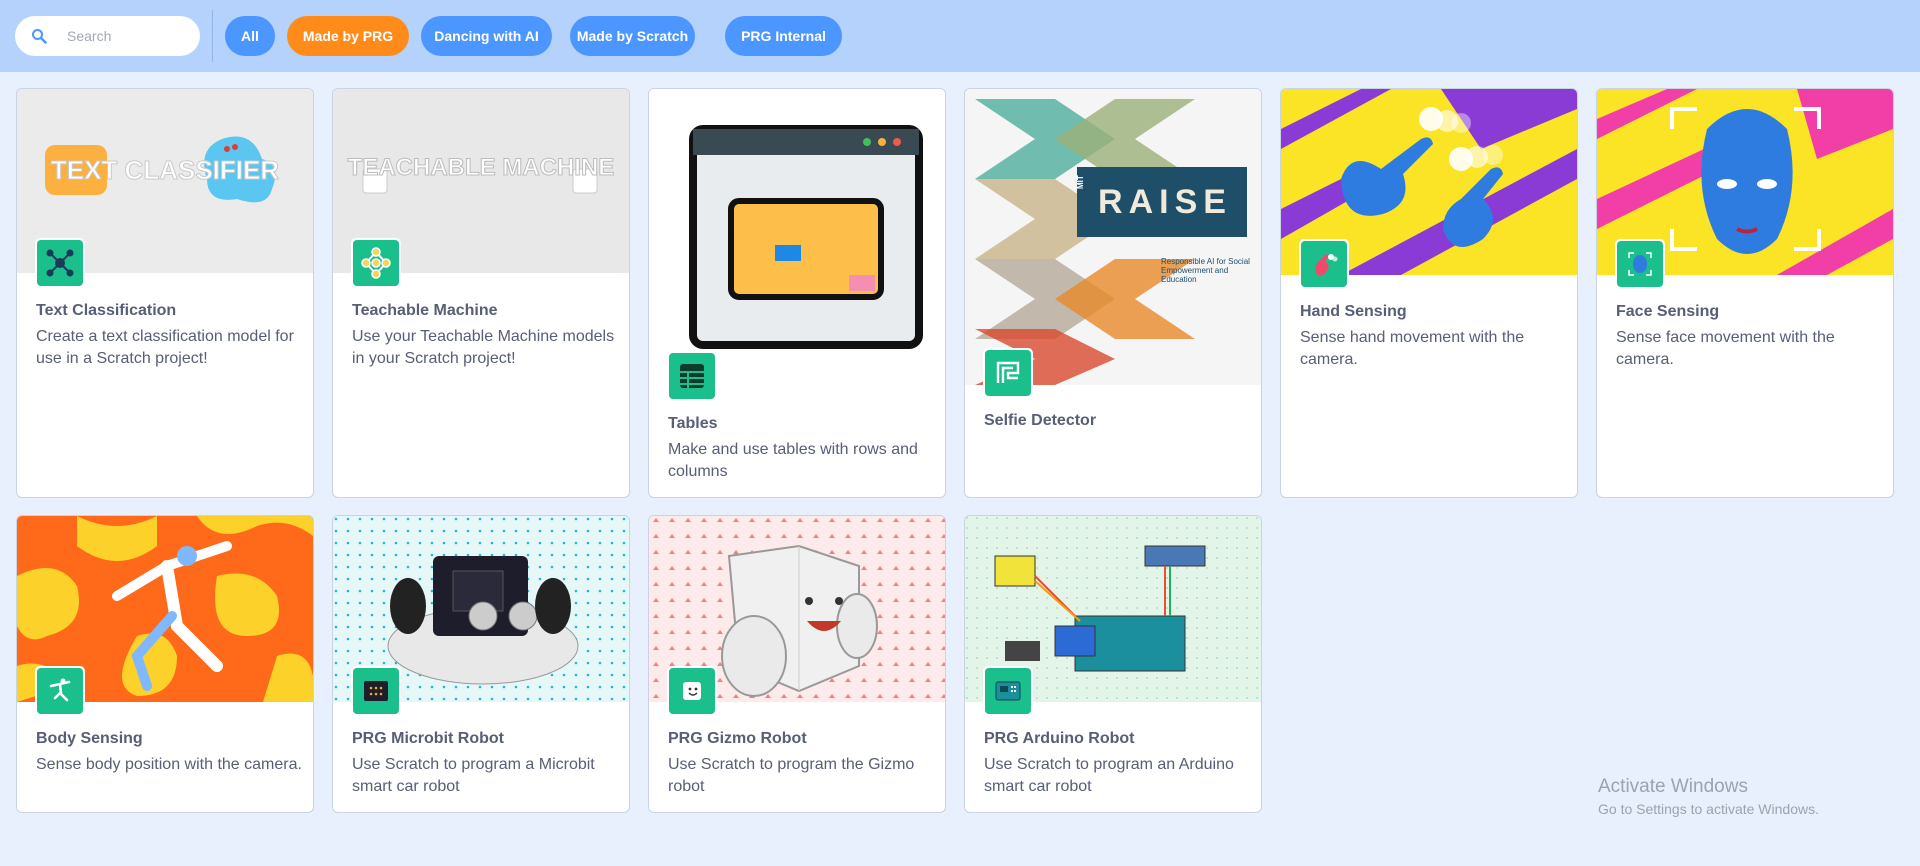 Image resolution: width=1920 pixels, height=866 pixels. What do you see at coordinates (127, 36) in the screenshot?
I see `search-input` at bounding box center [127, 36].